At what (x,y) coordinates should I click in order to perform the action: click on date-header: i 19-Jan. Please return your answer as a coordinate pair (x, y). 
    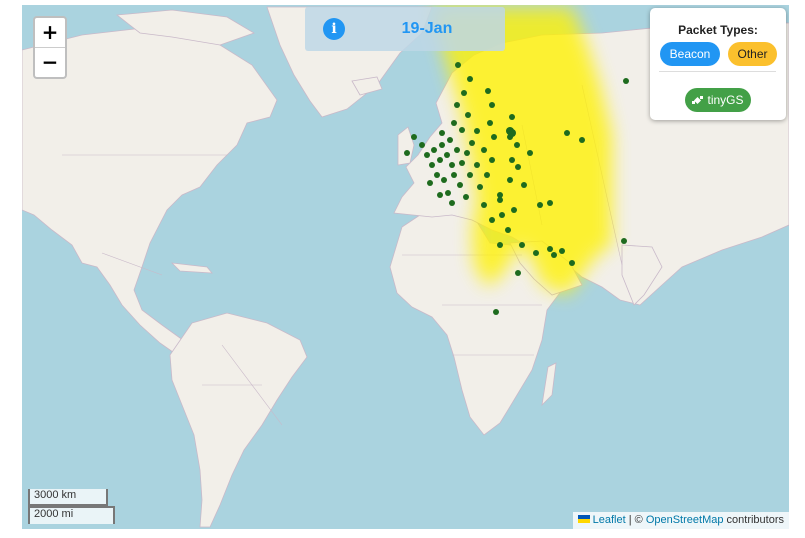
    Looking at the image, I should click on (405, 29).